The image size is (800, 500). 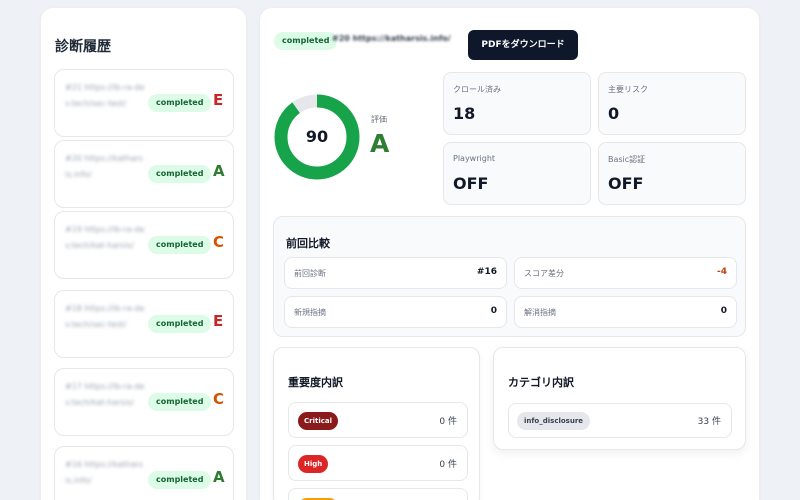 I want to click on stat-major-risk: 主要リスク 0, so click(x=672, y=103).